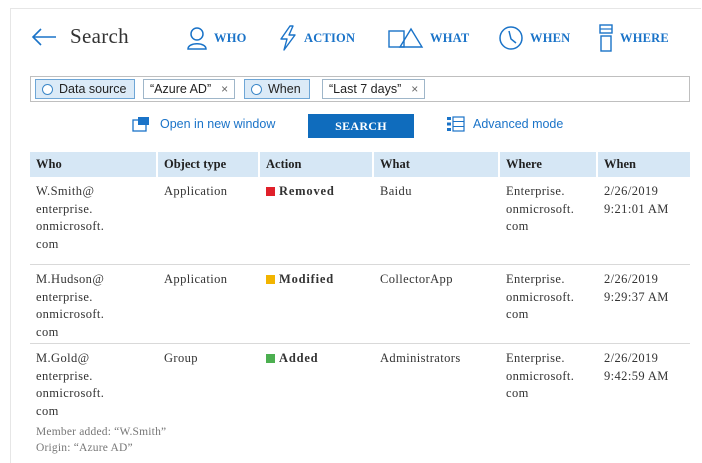 This screenshot has width=702, height=463. I want to click on column-header-object-type: Object type, so click(209, 164).